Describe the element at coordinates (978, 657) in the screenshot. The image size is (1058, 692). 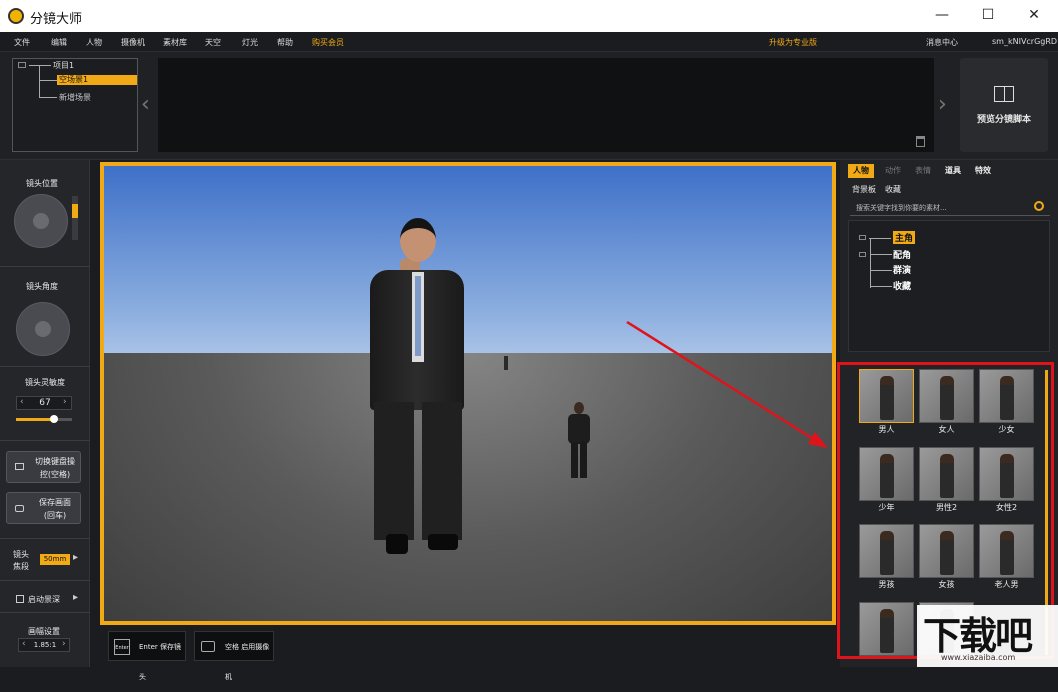
I see `watermark-url: www.xiazaiba.com` at that location.